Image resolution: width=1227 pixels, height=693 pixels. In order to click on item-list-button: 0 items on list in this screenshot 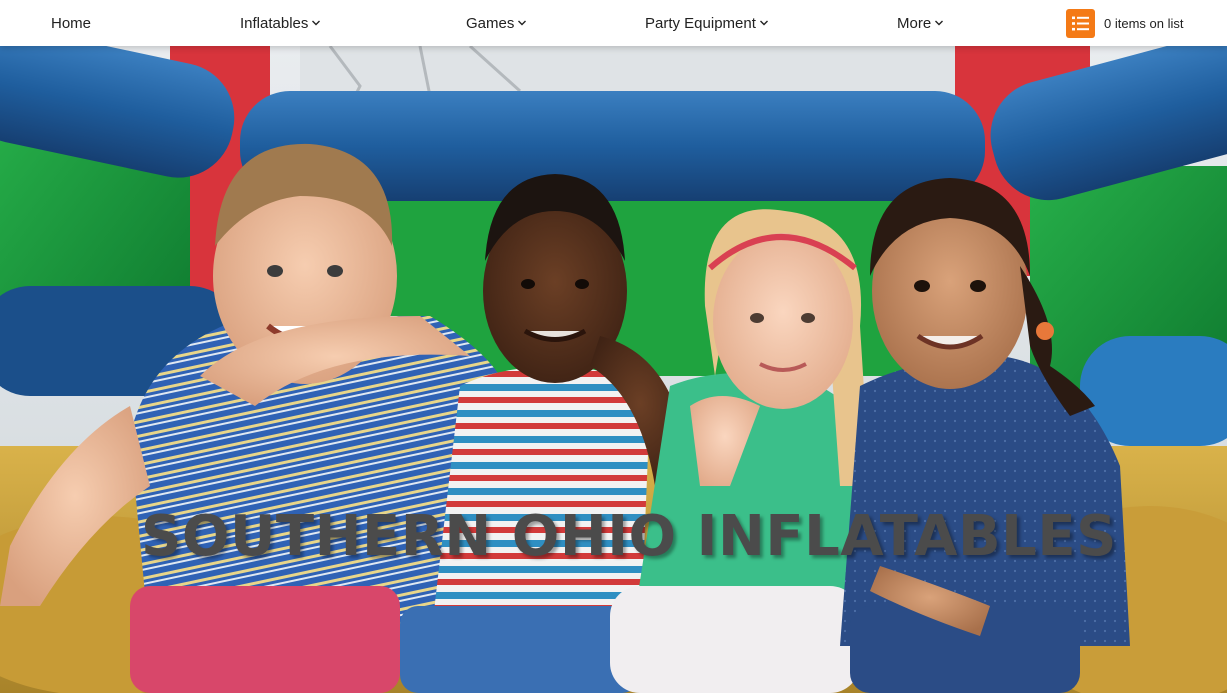, I will do `click(1124, 23)`.